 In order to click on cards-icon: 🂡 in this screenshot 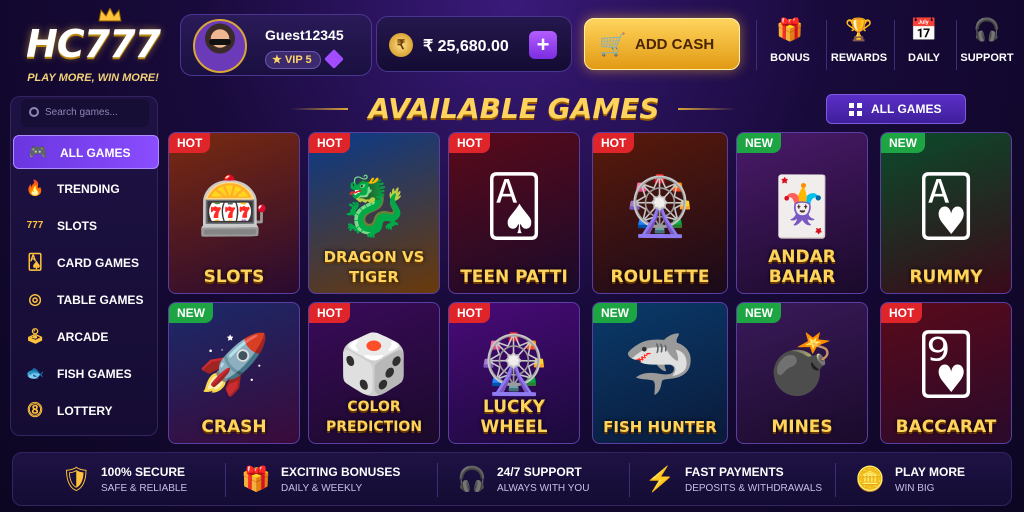, I will do `click(35, 262)`.